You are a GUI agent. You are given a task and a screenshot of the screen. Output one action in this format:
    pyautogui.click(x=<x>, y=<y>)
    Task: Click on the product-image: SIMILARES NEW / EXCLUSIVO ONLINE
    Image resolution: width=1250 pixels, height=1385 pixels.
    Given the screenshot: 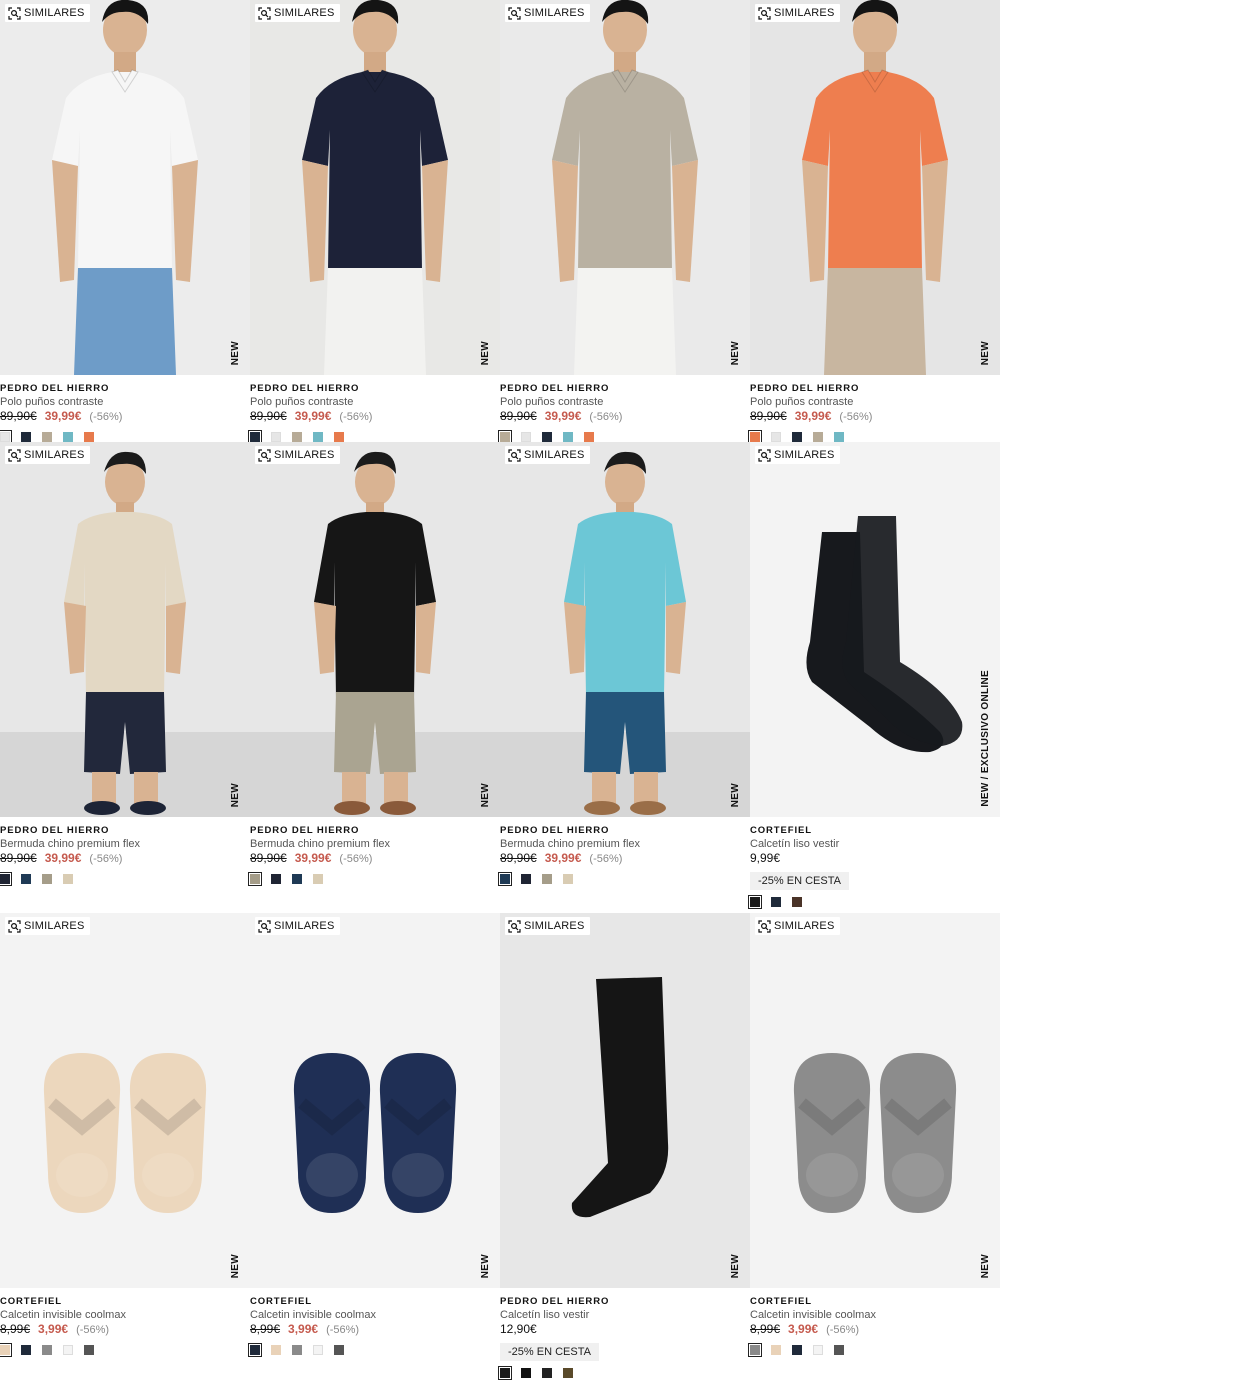 What is the action you would take?
    pyautogui.click(x=875, y=629)
    